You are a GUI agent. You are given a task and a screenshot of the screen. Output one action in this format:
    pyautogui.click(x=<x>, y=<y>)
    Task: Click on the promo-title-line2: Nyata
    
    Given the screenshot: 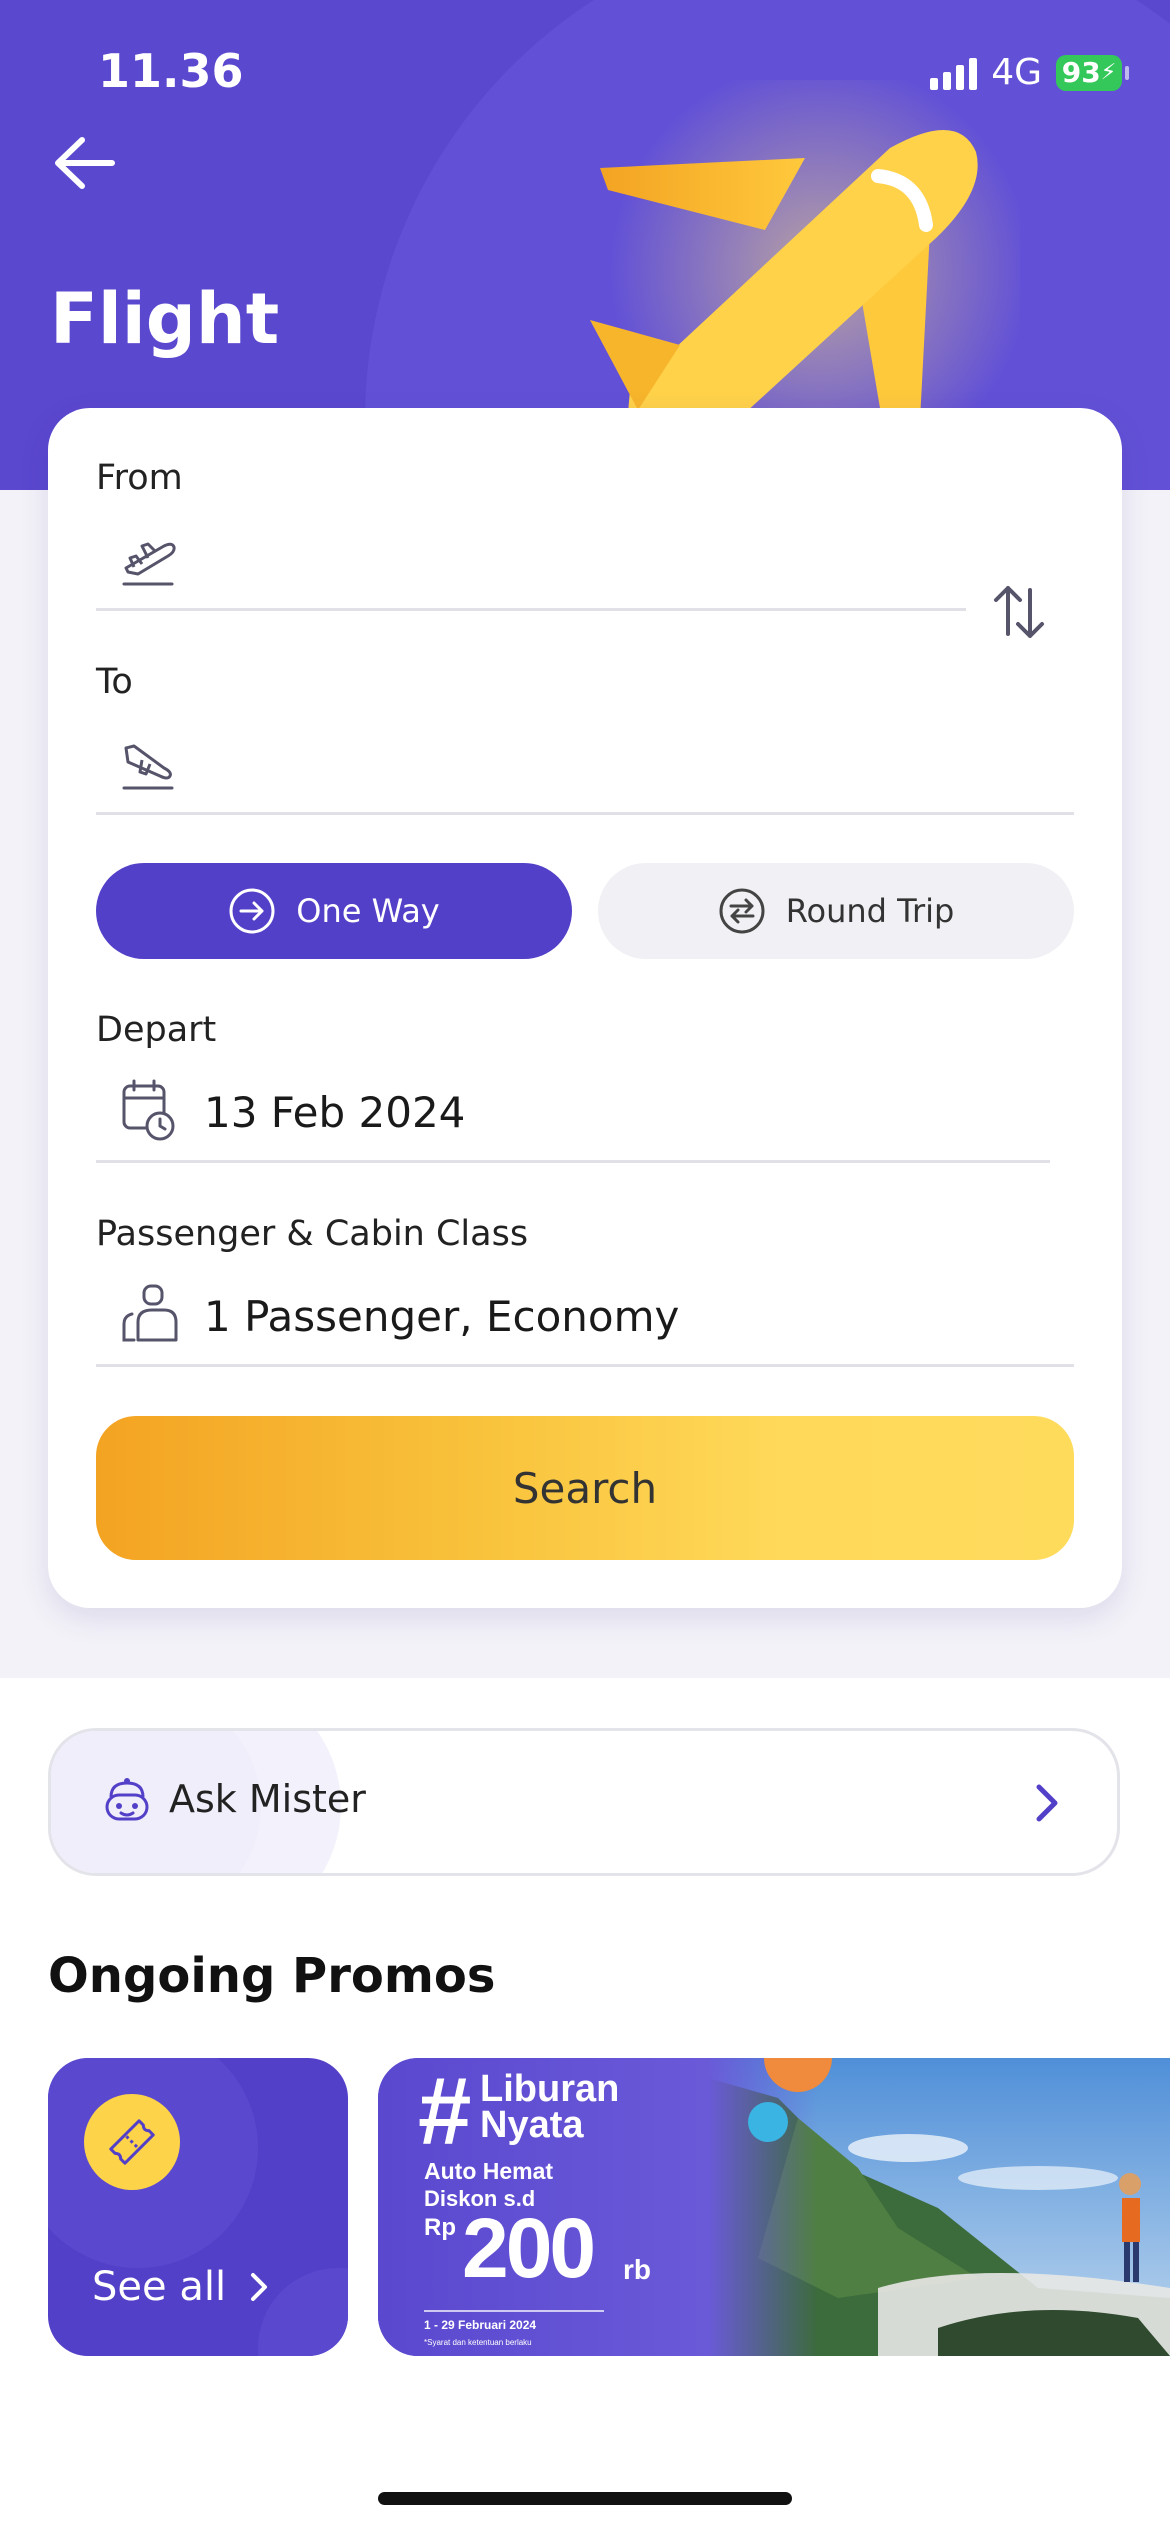 What is the action you would take?
    pyautogui.click(x=532, y=2125)
    